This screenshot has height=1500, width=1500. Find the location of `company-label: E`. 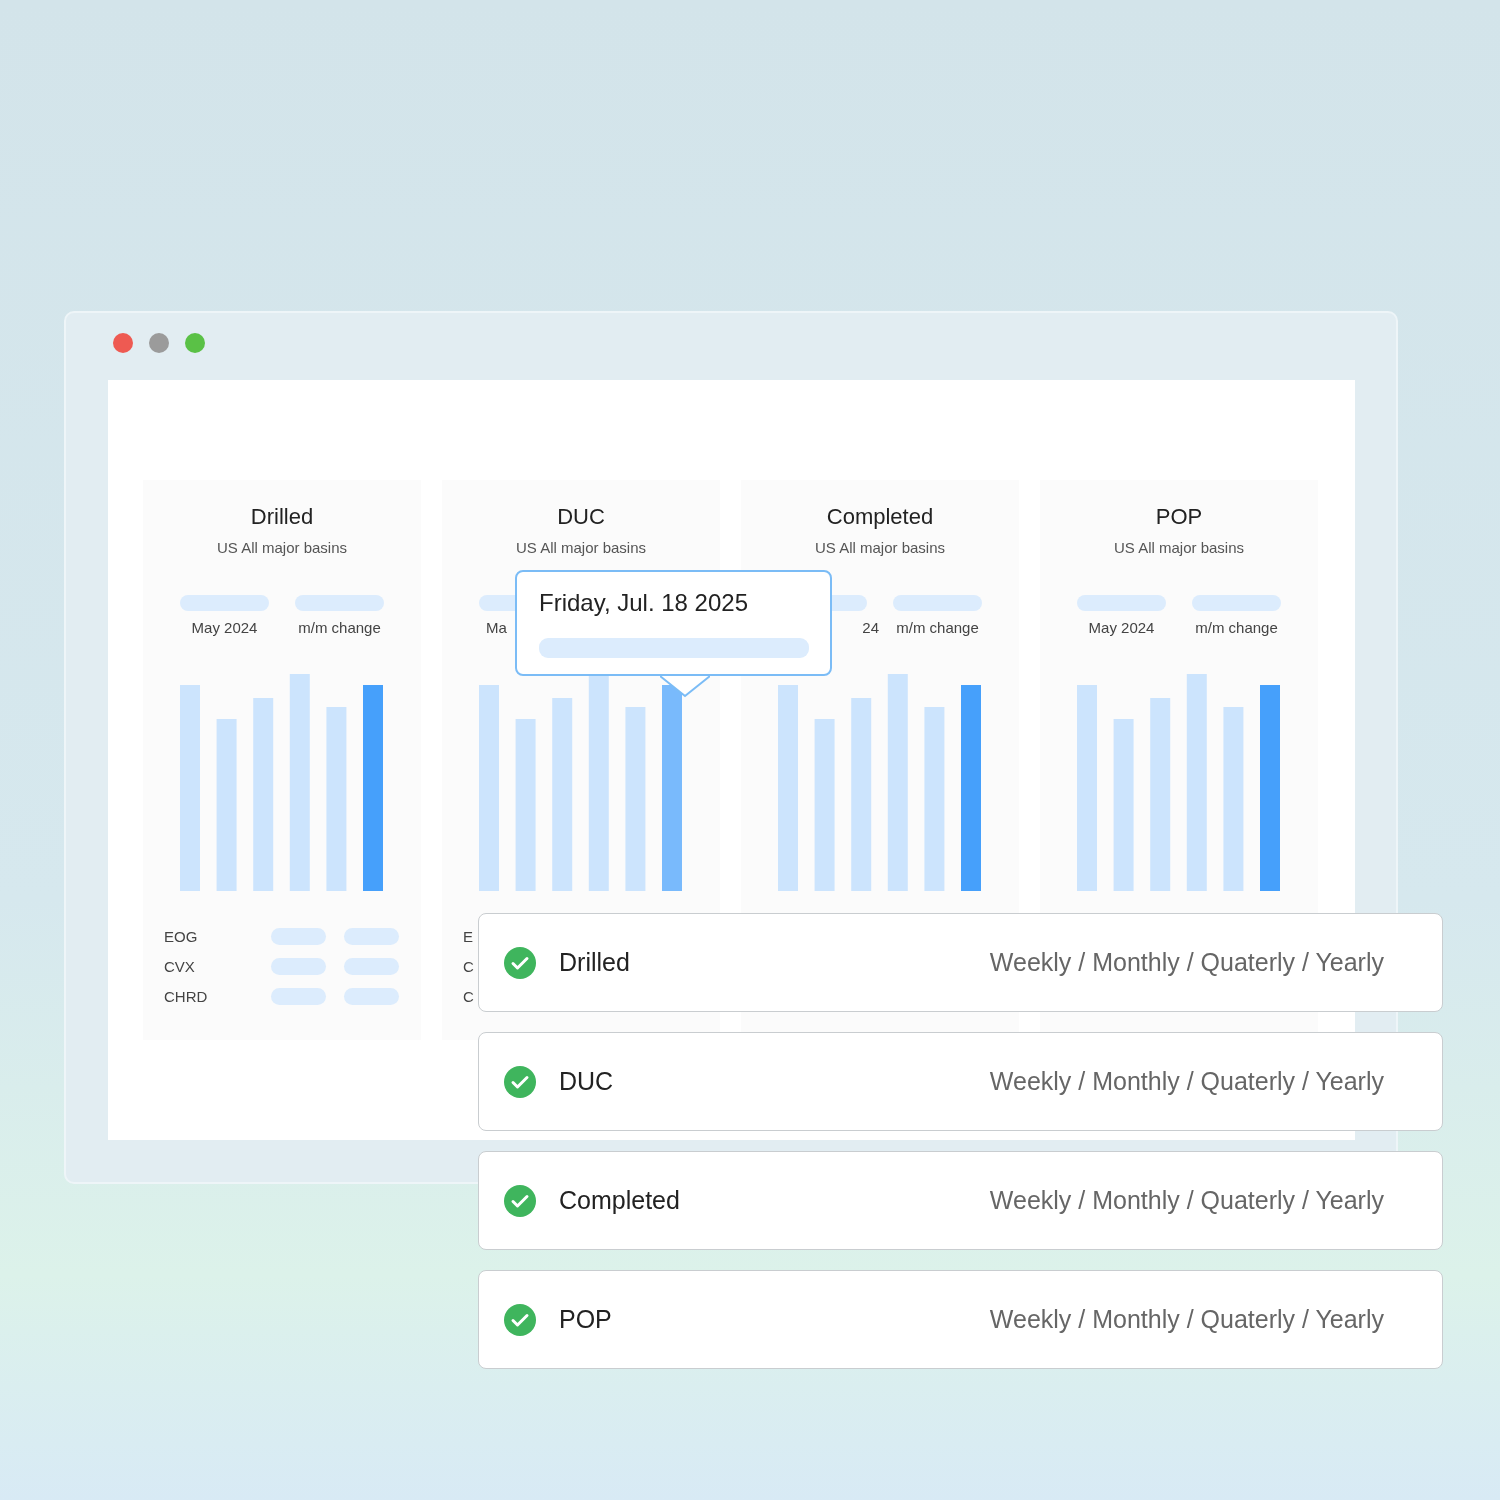

company-label: E is located at coordinates (468, 936).